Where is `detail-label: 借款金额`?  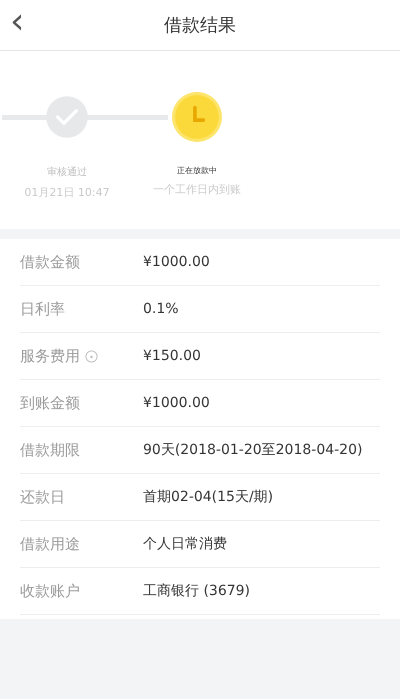
detail-label: 借款金额 is located at coordinates (50, 262).